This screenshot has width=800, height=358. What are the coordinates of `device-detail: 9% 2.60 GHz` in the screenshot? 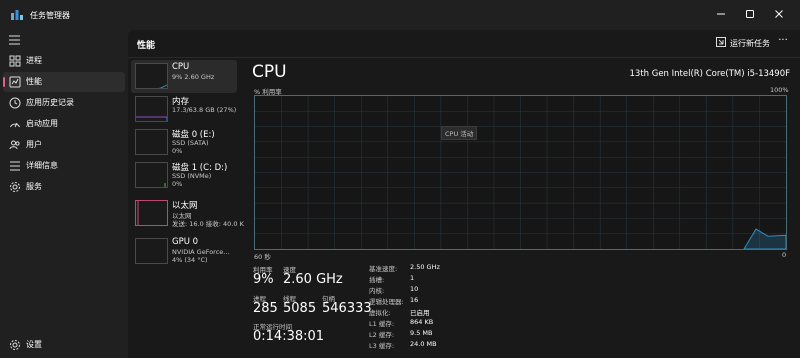 It's located at (193, 77).